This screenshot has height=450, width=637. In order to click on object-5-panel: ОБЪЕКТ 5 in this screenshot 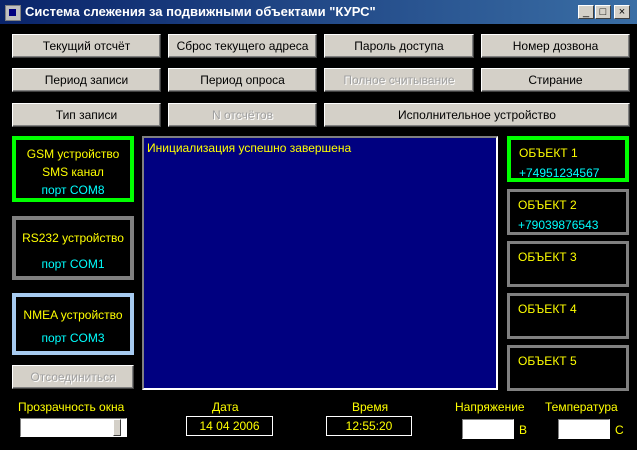, I will do `click(568, 368)`.